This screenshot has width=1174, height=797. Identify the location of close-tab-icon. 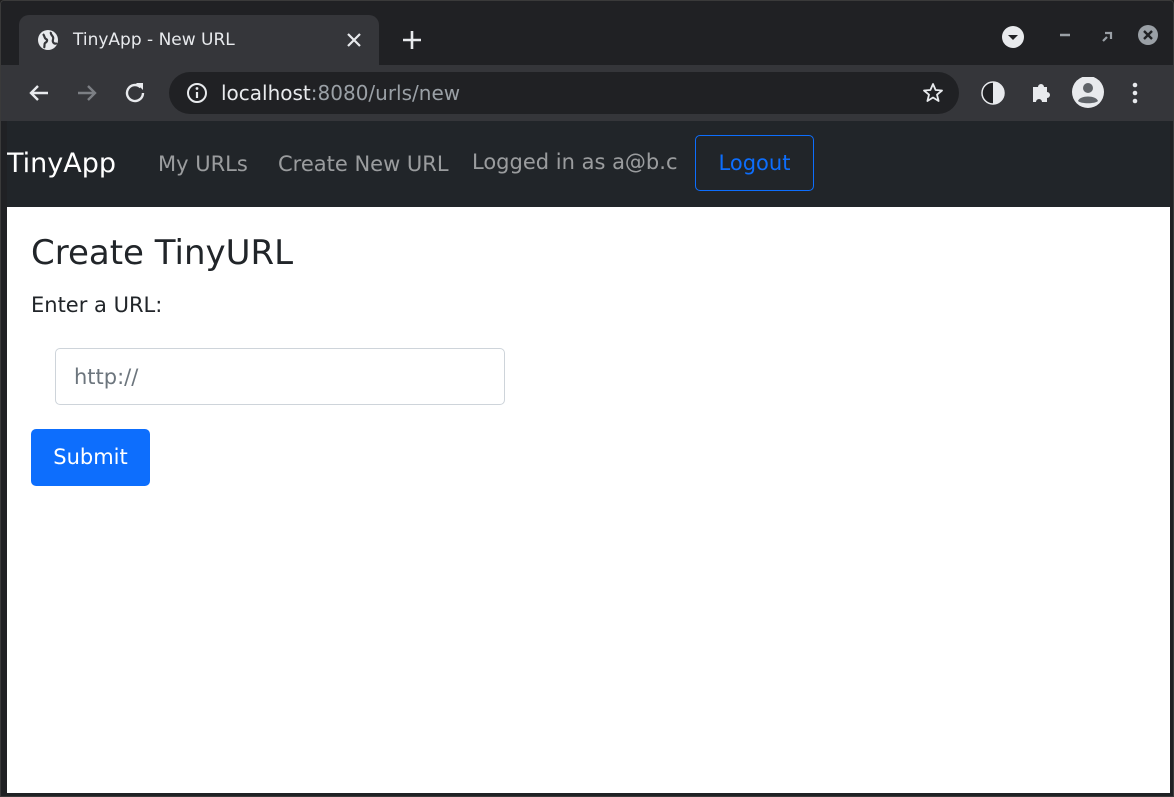
(354, 40).